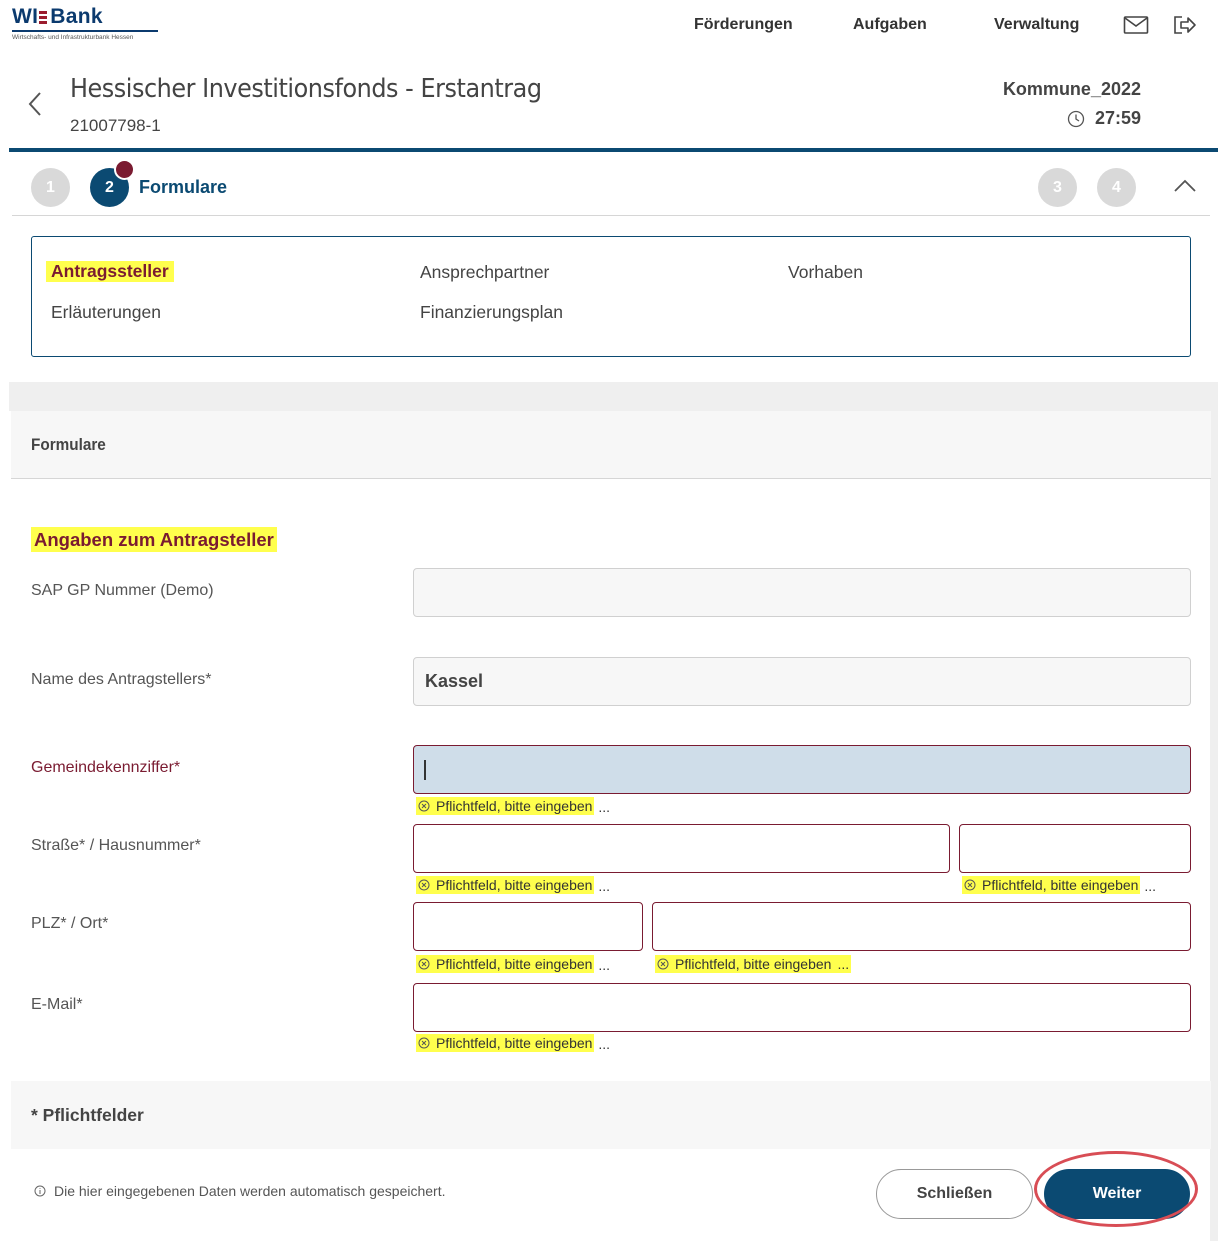 The width and height of the screenshot is (1218, 1241). I want to click on session-timer: 27:59, so click(1104, 118).